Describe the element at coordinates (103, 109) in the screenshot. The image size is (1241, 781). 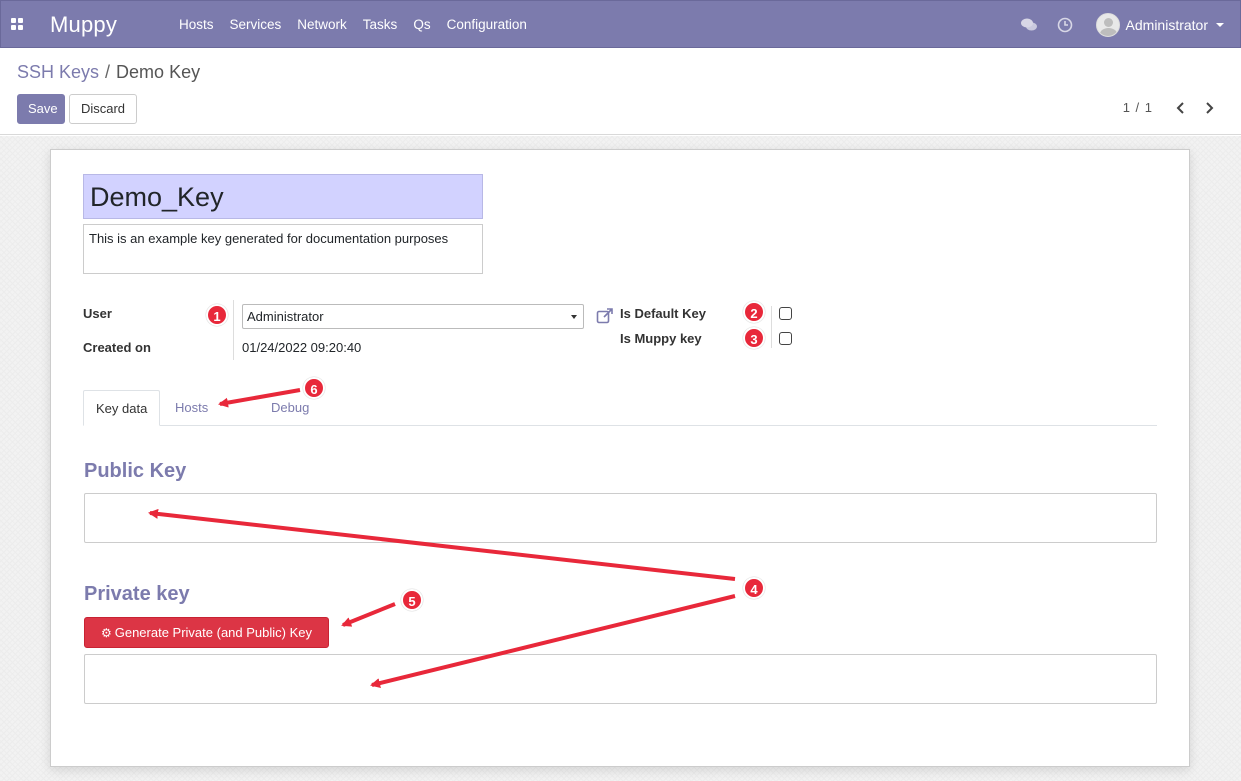
I see `discard-button: Discard` at that location.